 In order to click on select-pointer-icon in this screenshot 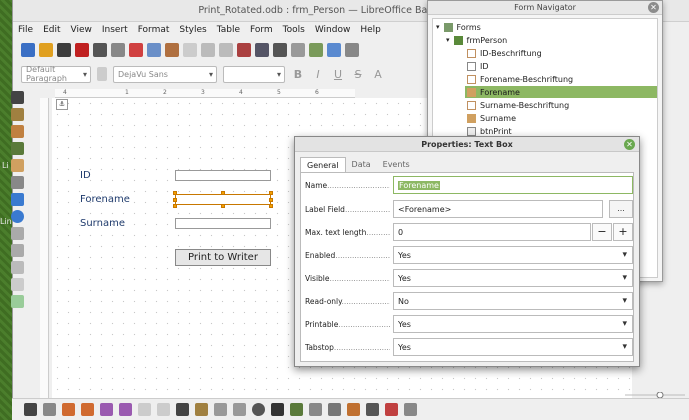, I will do `click(17, 97)`.